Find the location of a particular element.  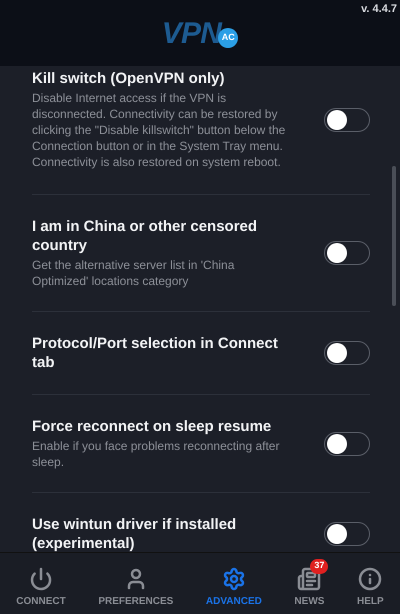

setting-title: Force reconnect on sleep resume is located at coordinates (152, 426).